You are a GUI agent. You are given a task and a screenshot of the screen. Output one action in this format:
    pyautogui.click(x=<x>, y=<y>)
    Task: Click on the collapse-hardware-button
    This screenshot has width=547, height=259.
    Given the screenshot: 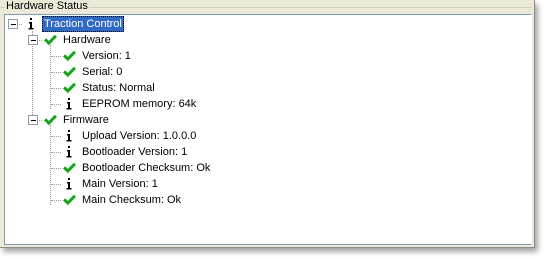 What is the action you would take?
    pyautogui.click(x=33, y=40)
    